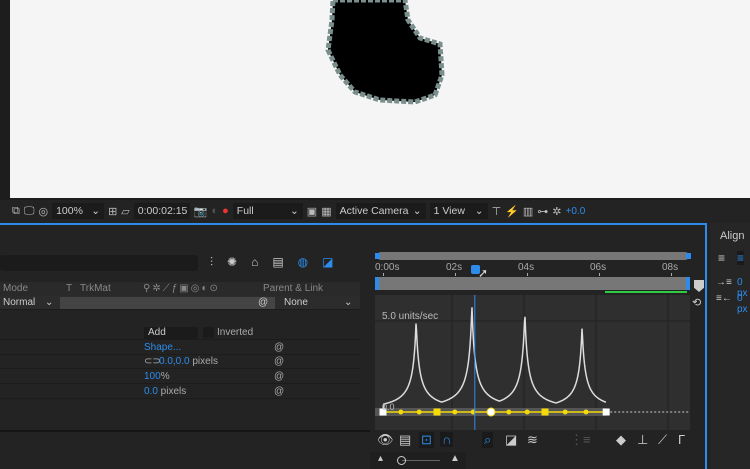 Image resolution: width=750 pixels, height=469 pixels. Describe the element at coordinates (293, 288) in the screenshot. I see `parent-header: Parent & Link` at that location.